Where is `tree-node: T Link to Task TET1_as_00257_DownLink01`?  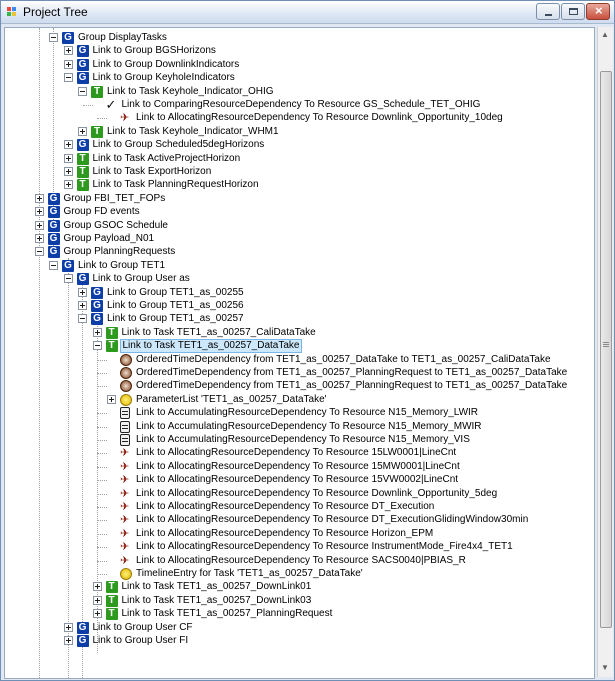
tree-node: T Link to Task TET1_as_00257_DownLink01 is located at coordinates (297, 587).